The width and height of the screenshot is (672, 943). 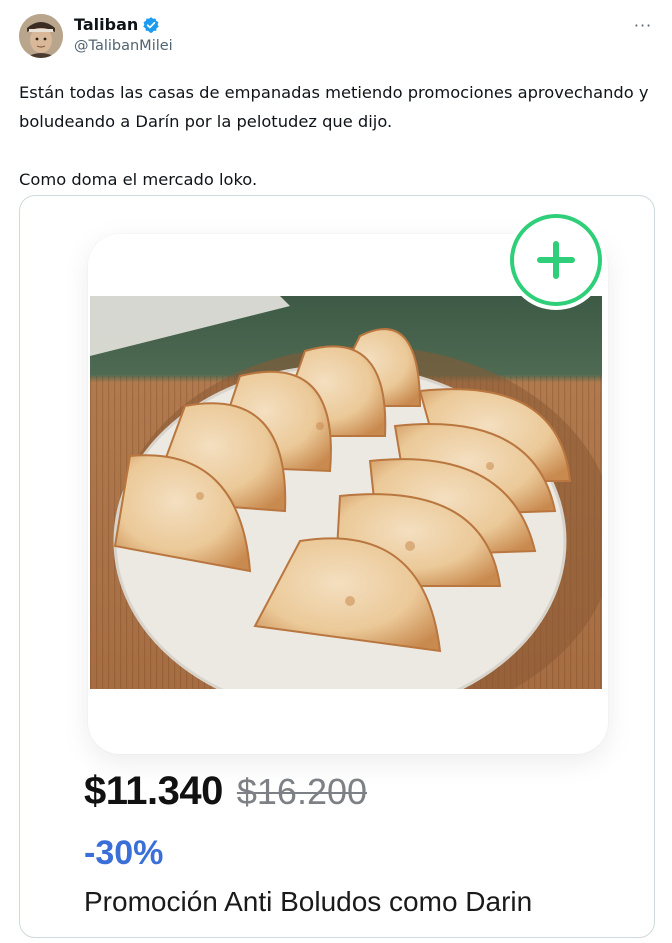 What do you see at coordinates (106, 24) in the screenshot?
I see `author-display-name: Taliban` at bounding box center [106, 24].